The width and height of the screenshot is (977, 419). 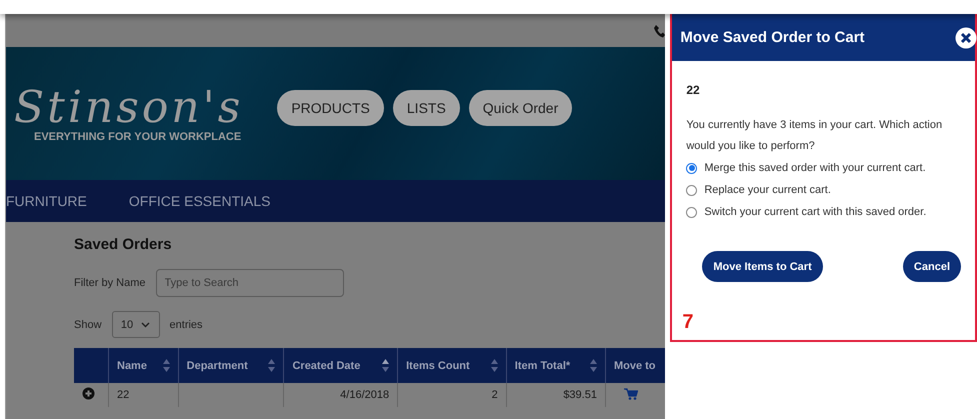 I want to click on column-header: Item Total*, so click(x=542, y=366).